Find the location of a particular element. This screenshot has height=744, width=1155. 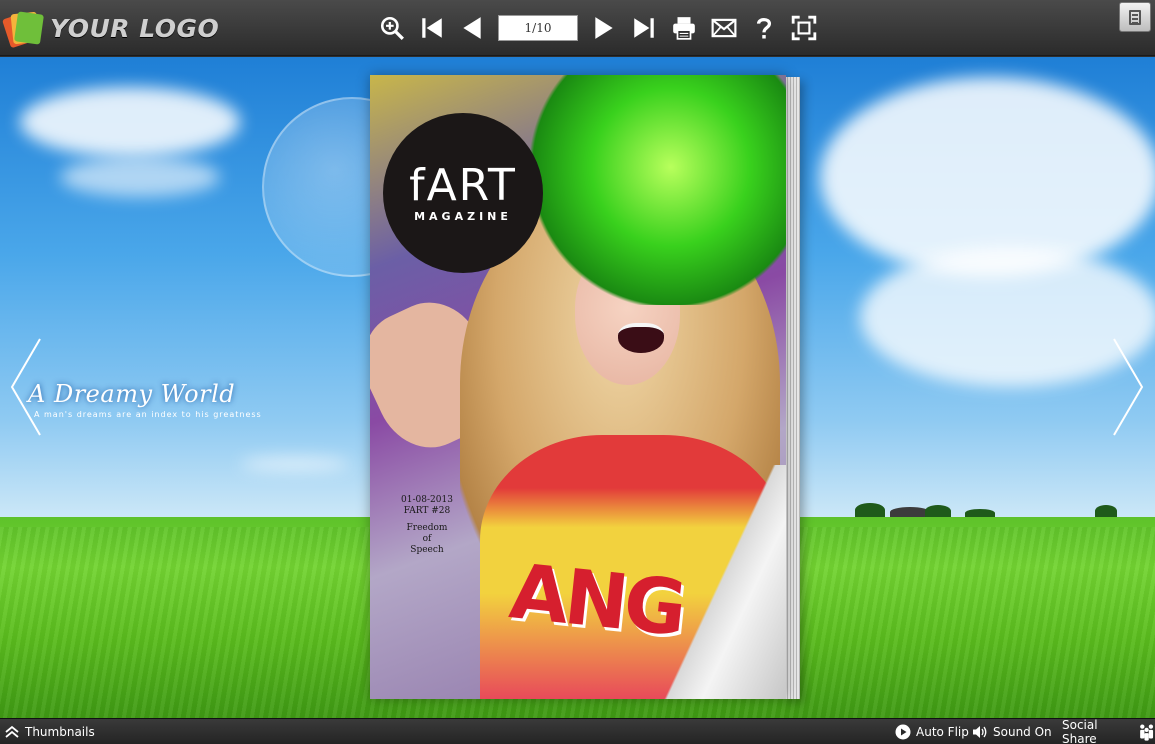

magazine-title: fART is located at coordinates (463, 185).